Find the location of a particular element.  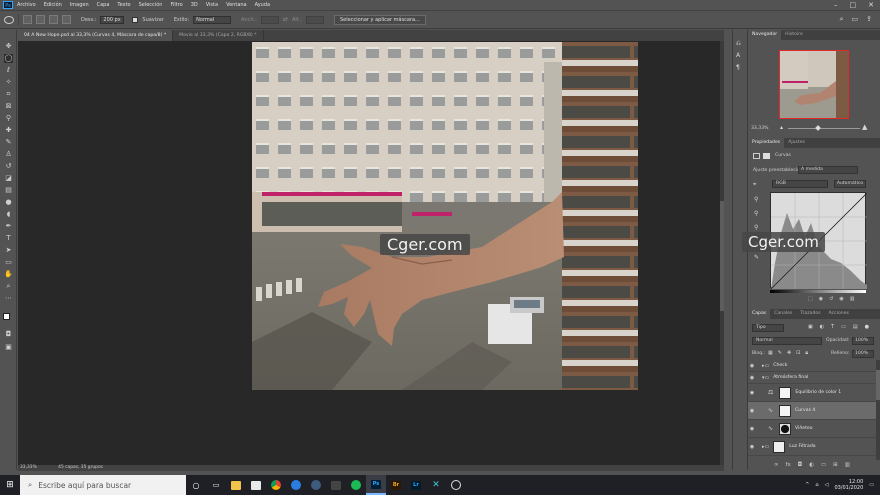

tab-capas: Capas is located at coordinates (759, 314).